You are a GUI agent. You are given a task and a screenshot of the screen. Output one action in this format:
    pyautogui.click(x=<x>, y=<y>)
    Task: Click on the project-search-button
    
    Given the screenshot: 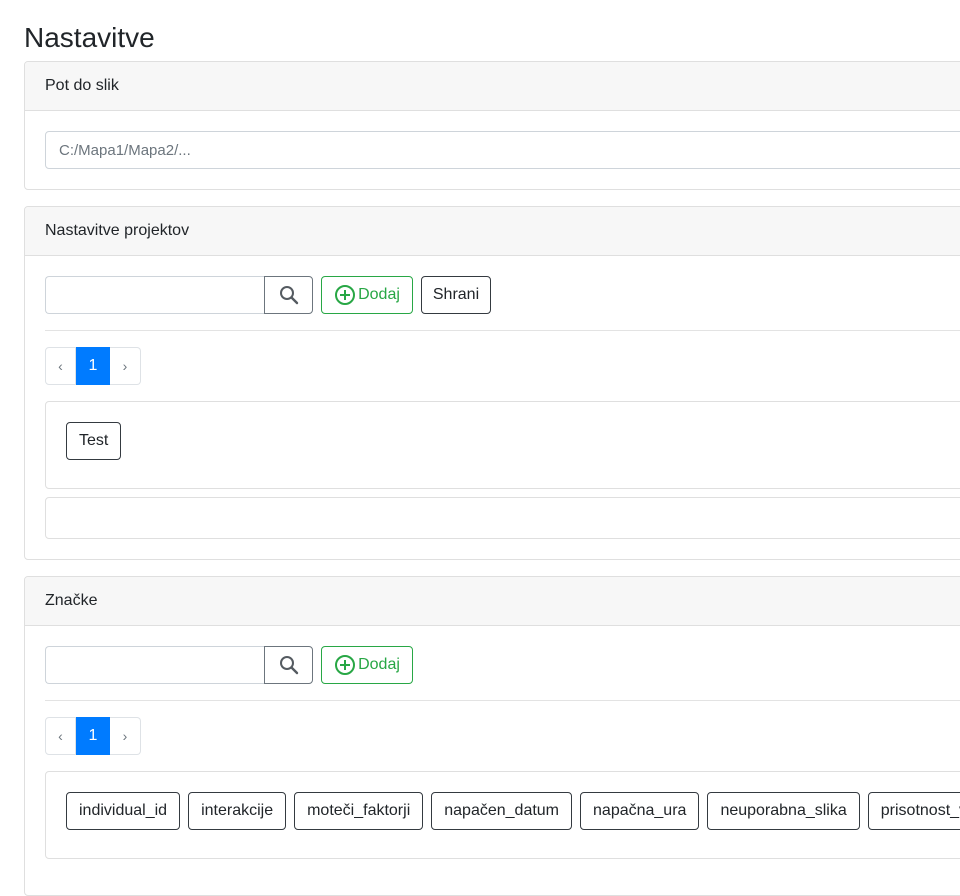 What is the action you would take?
    pyautogui.click(x=288, y=295)
    